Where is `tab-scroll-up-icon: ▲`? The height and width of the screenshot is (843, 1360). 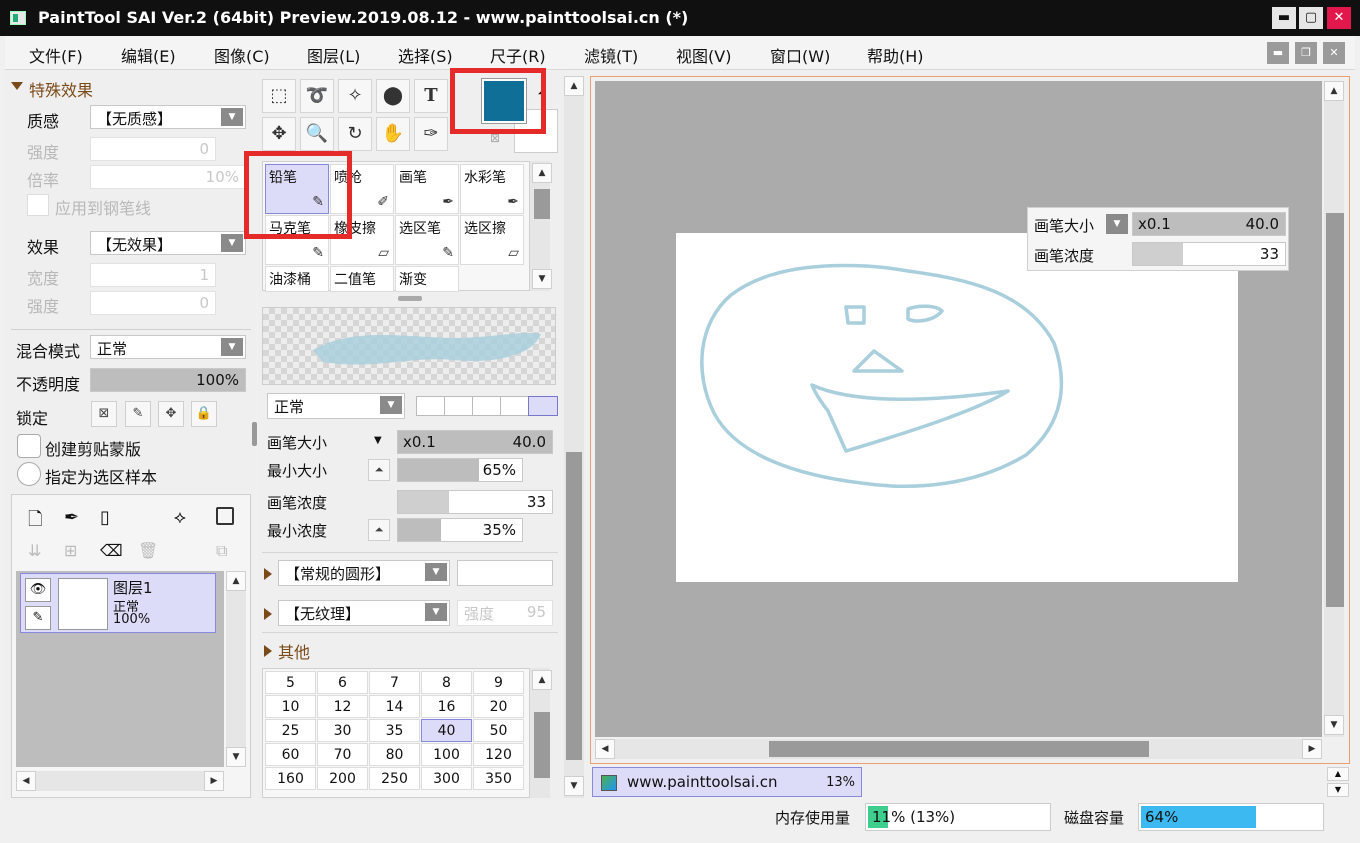 tab-scroll-up-icon: ▲ is located at coordinates (1338, 774).